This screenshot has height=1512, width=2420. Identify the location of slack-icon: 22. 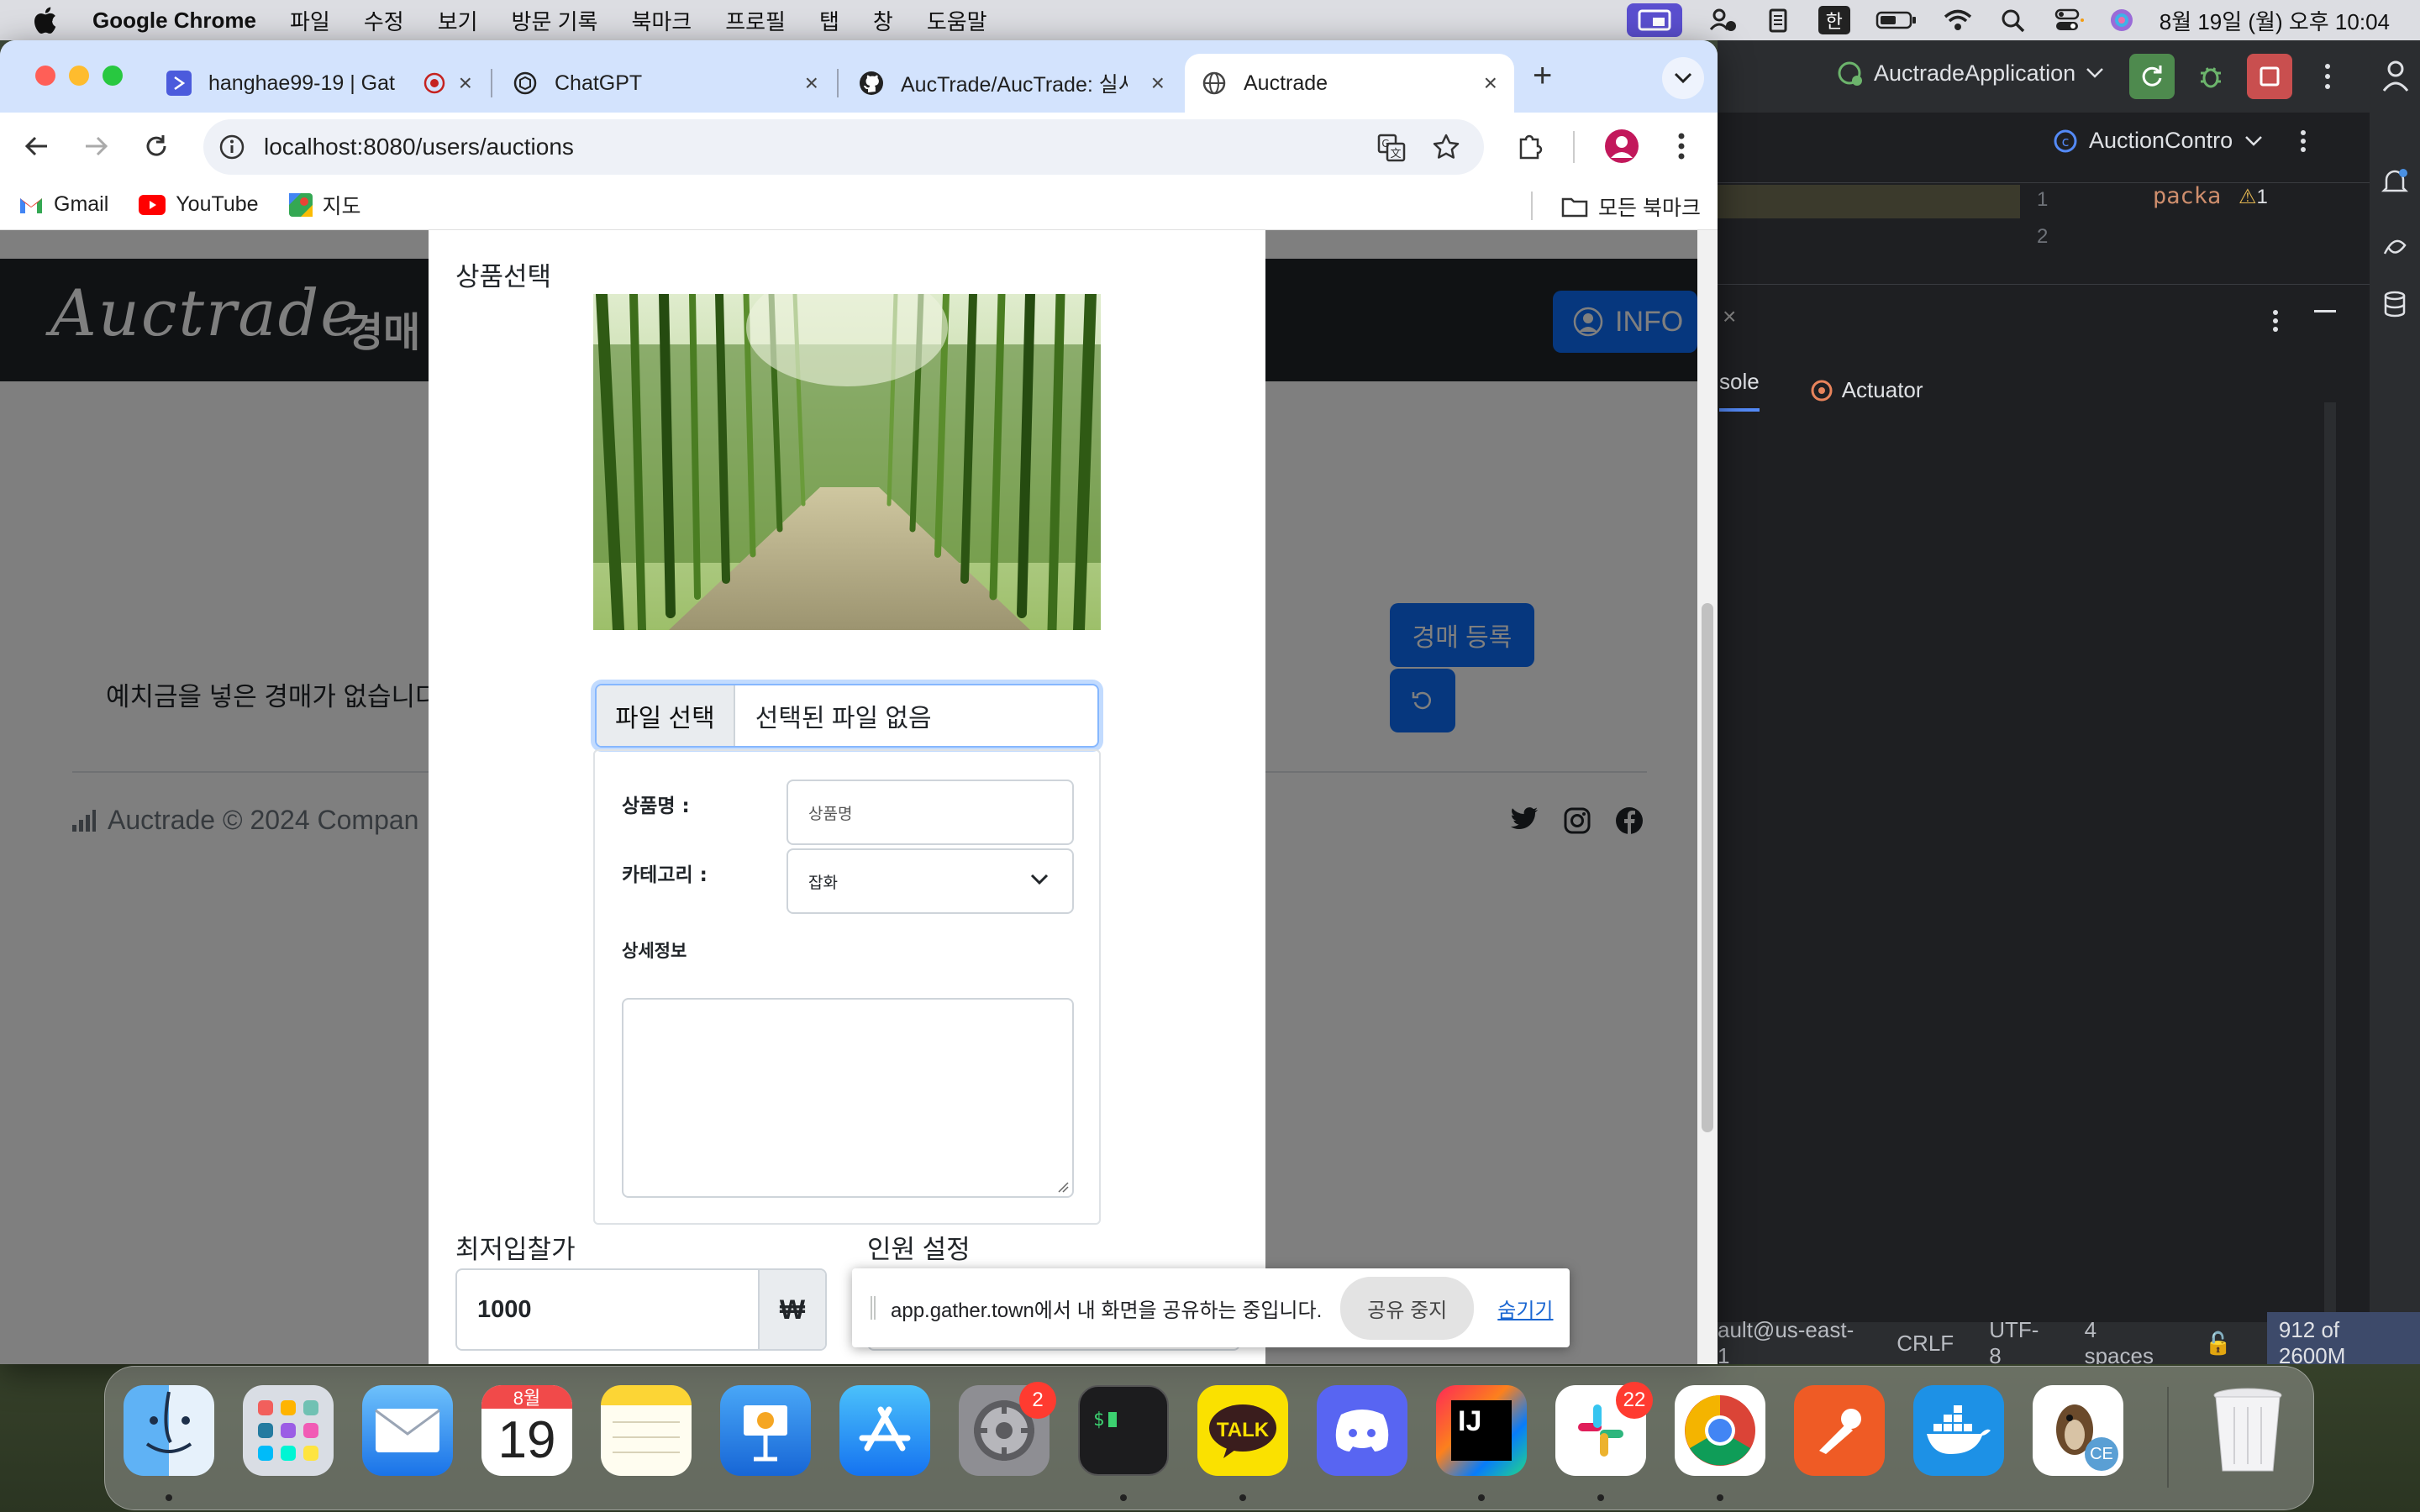
(1604, 1429).